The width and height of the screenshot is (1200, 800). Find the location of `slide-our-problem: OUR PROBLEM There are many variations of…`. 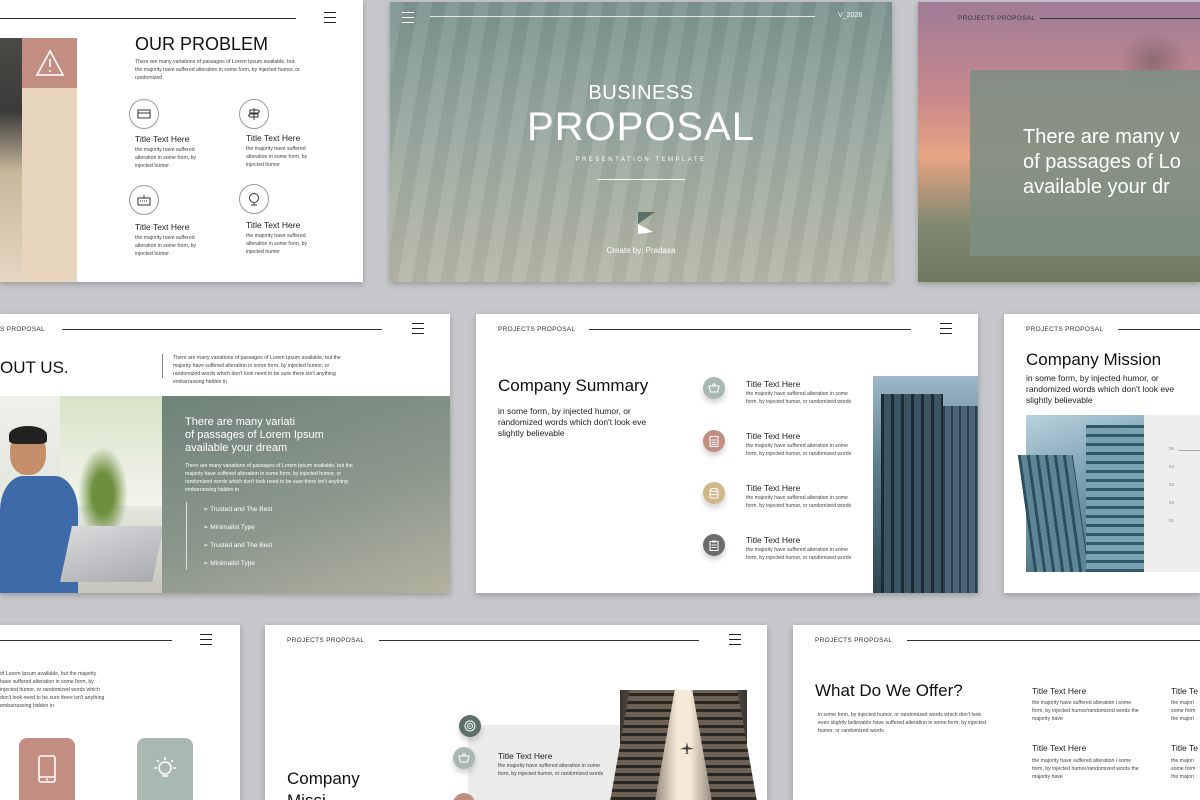

slide-our-problem: OUR PROBLEM There are many variations of… is located at coordinates (181, 141).